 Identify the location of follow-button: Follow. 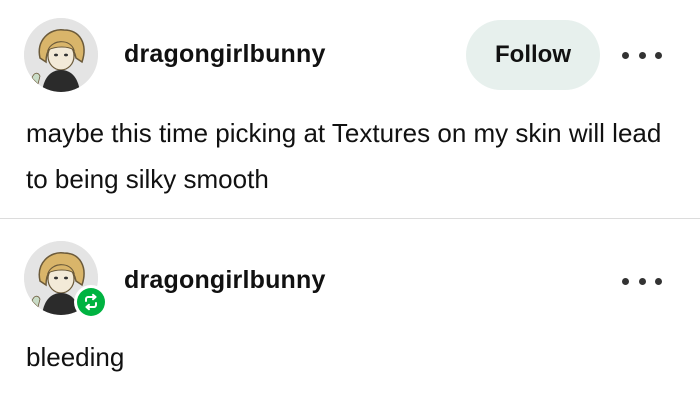
(533, 55).